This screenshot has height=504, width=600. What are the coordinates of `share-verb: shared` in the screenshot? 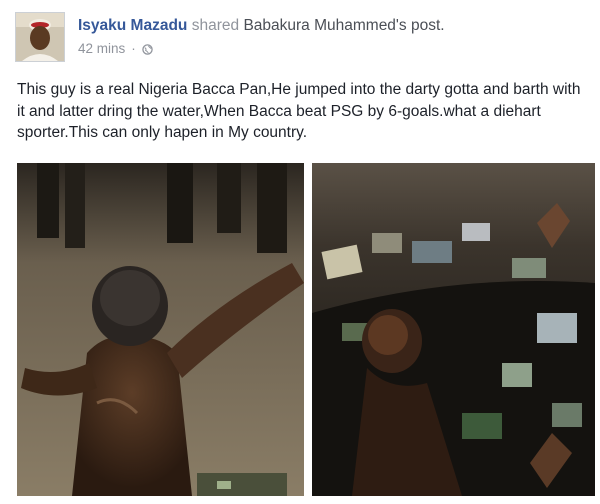 It's located at (215, 25).